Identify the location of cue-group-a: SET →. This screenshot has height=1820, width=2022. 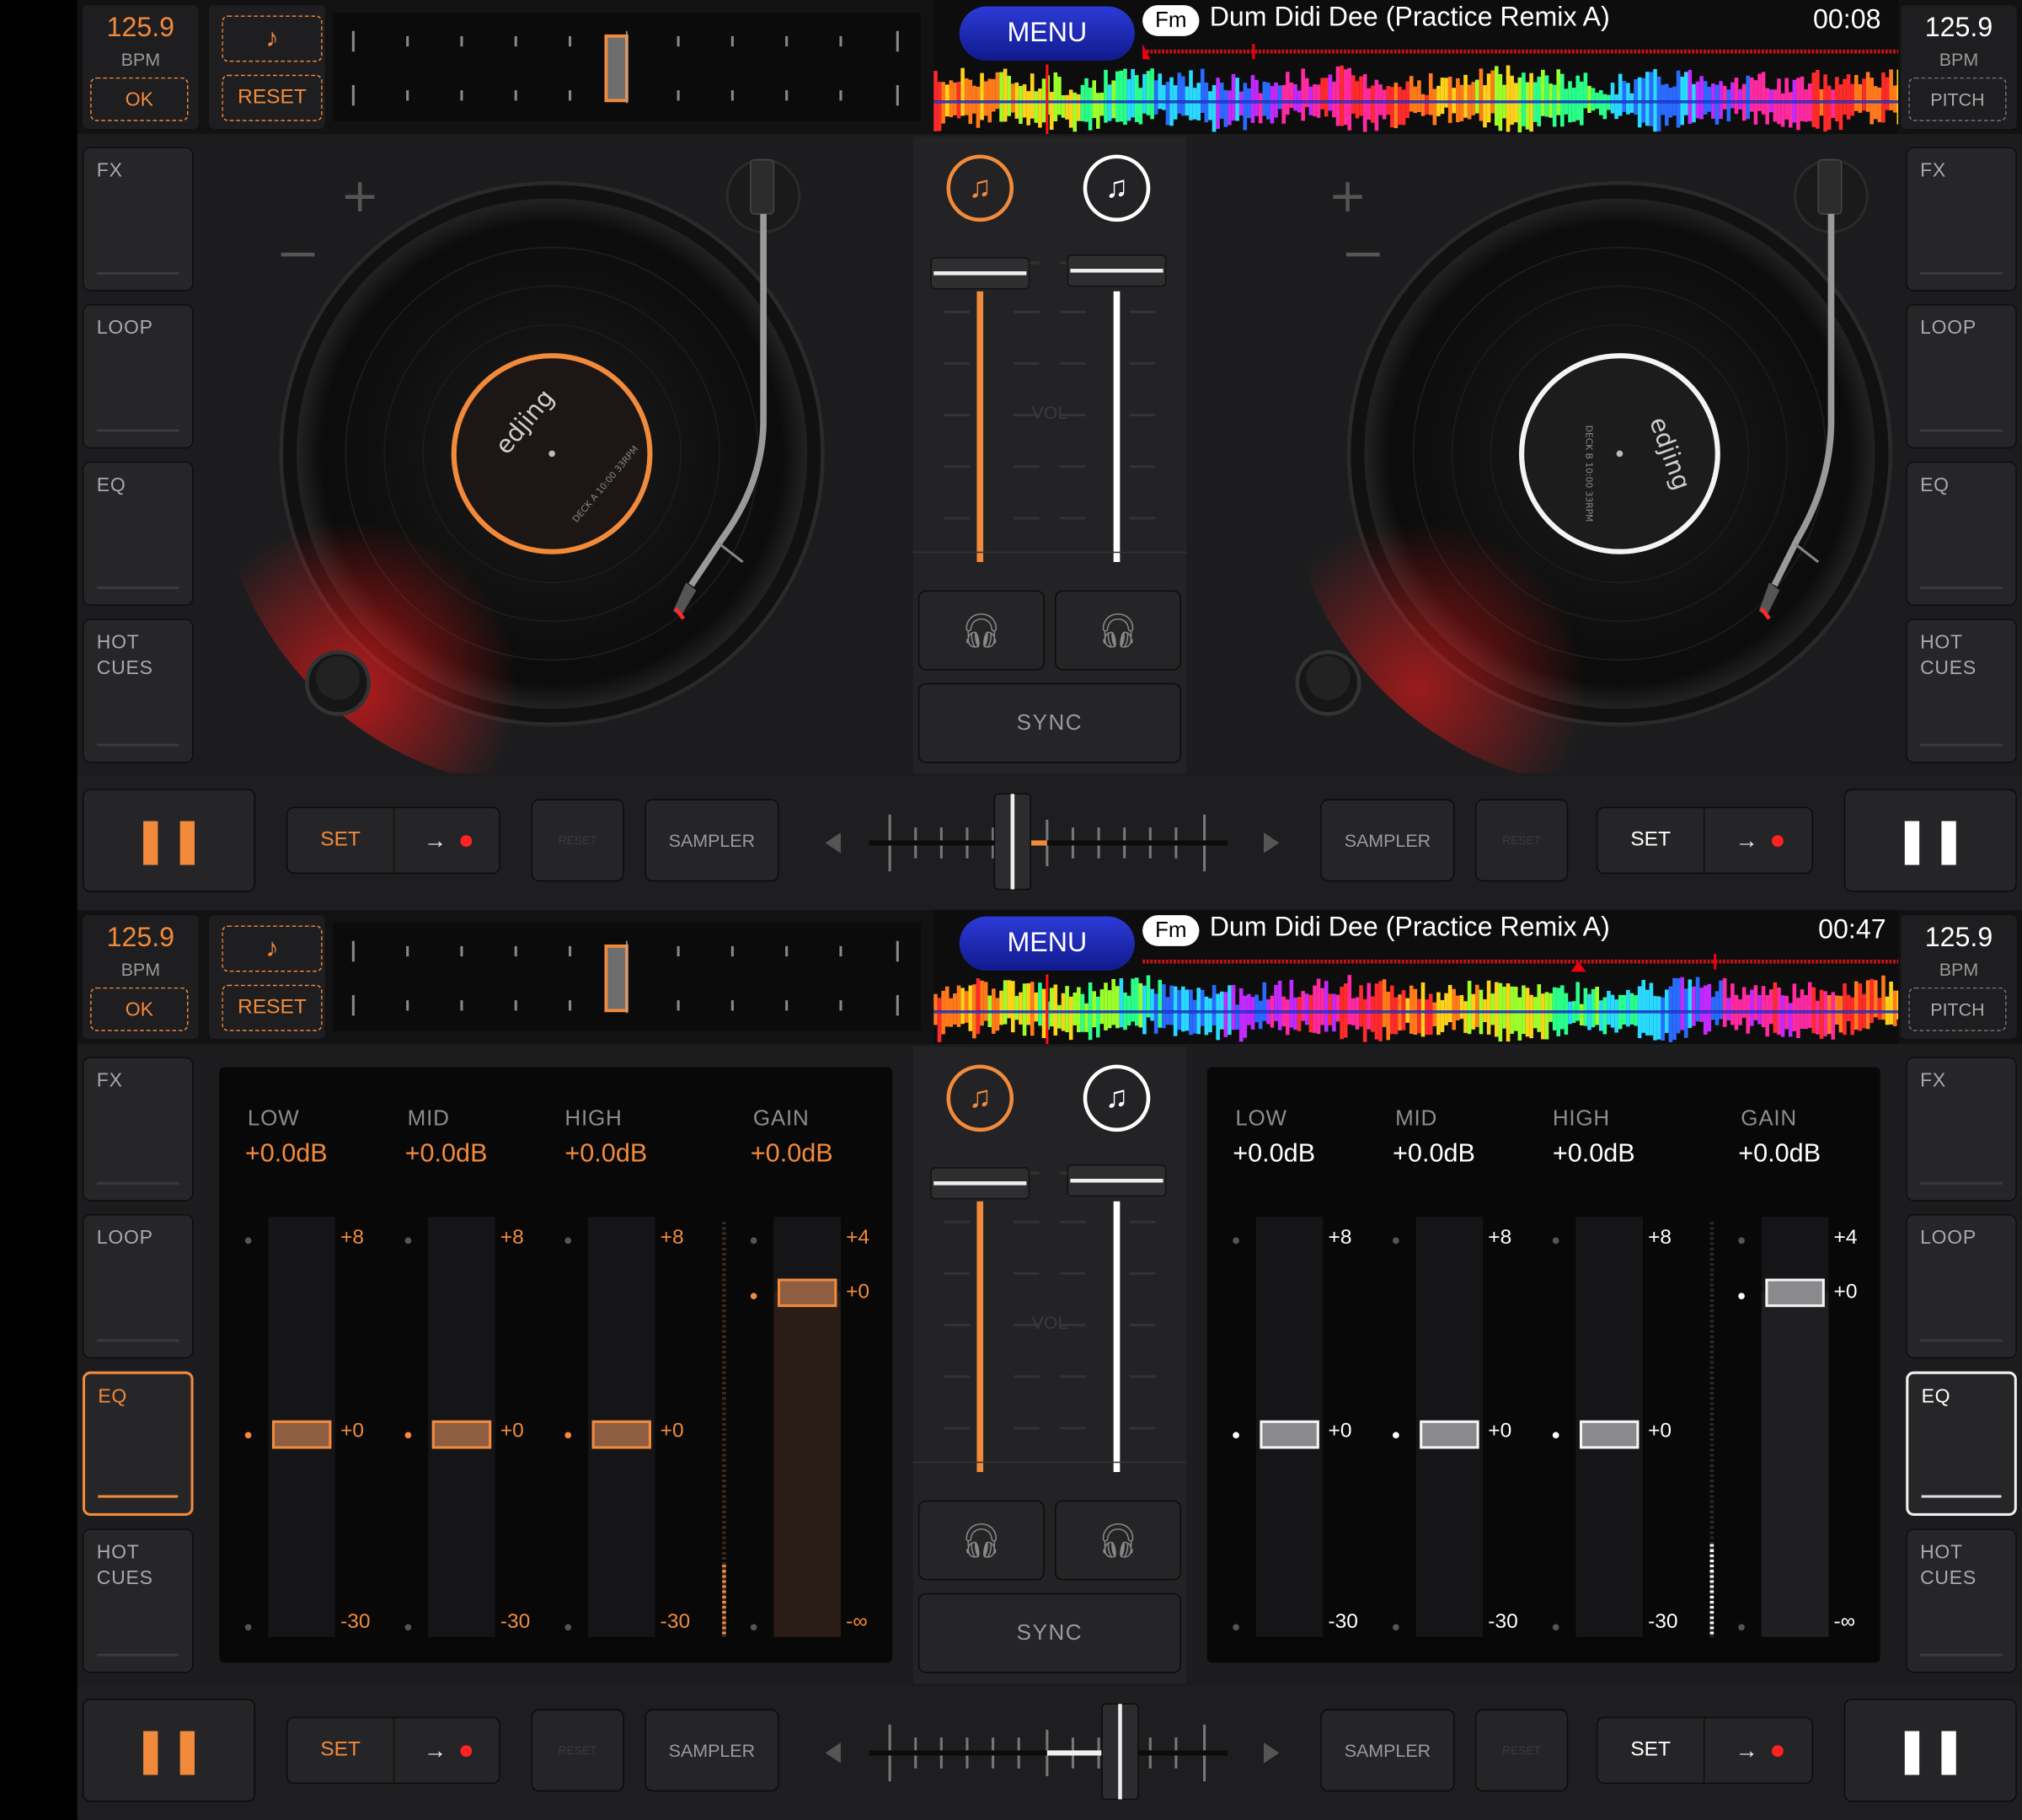
(393, 840).